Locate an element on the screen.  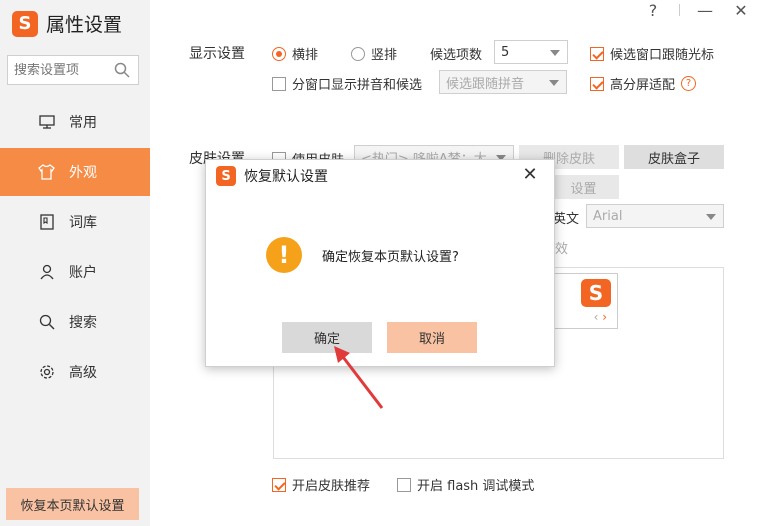
flash-debug-label: 开启 flash 调试模式 is located at coordinates (476, 486).